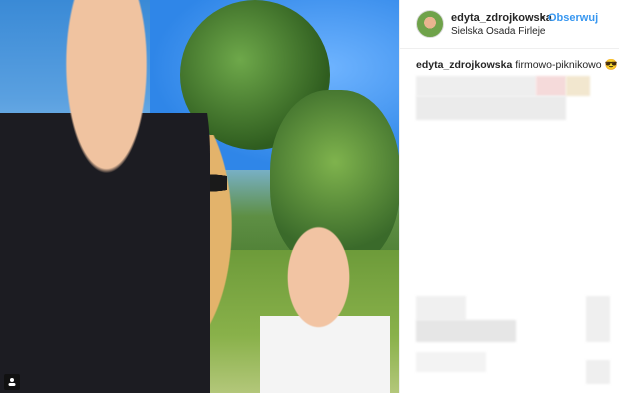 This screenshot has height=393, width=619. I want to click on post-caption: edyta_zdrojkowska firmowo-piknikowo 😎, so click(517, 64).